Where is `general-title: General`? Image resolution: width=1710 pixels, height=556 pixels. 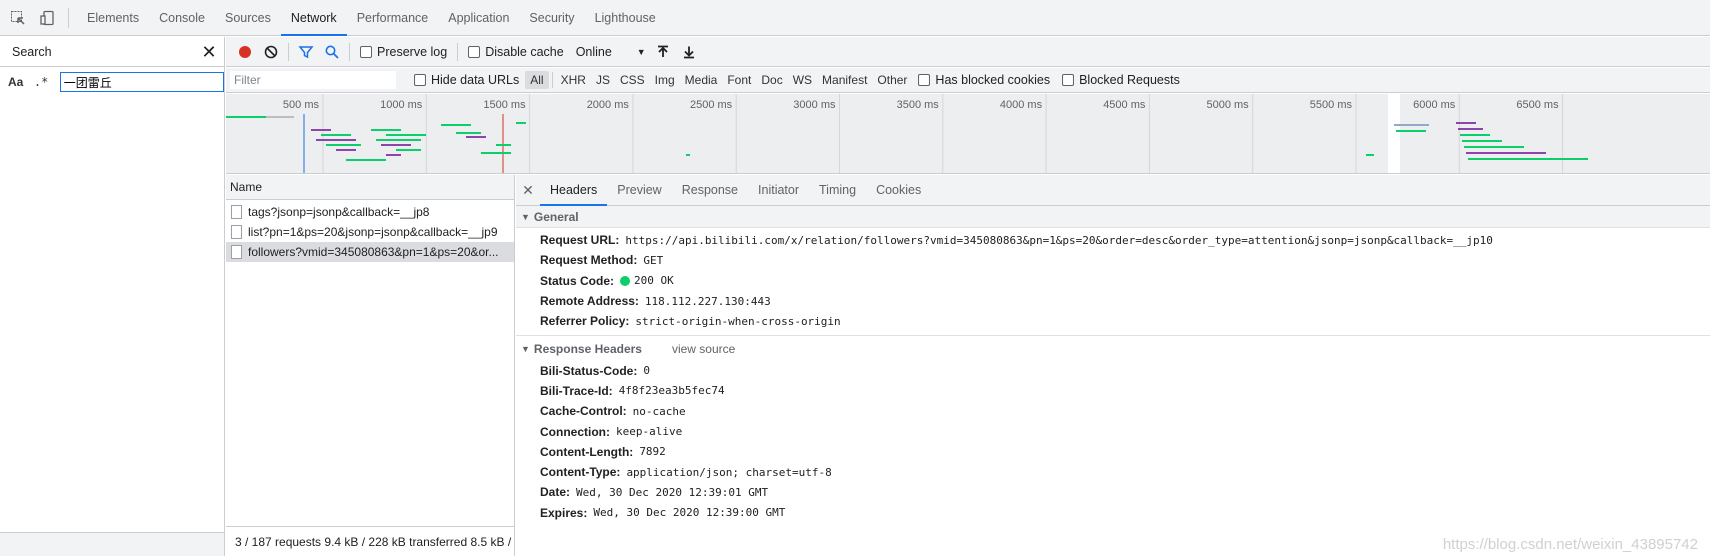 general-title: General is located at coordinates (556, 216).